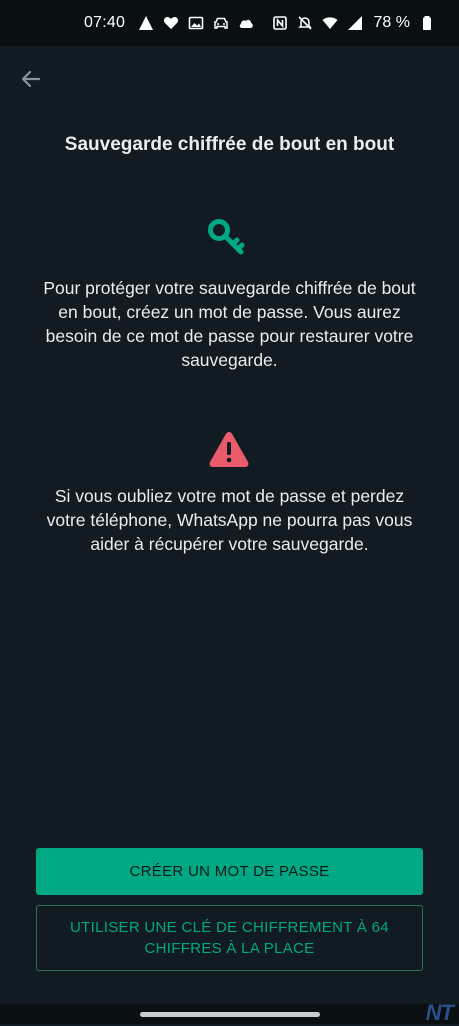 The image size is (459, 1026). I want to click on status-bar: 07:40 78 %, so click(229, 23).